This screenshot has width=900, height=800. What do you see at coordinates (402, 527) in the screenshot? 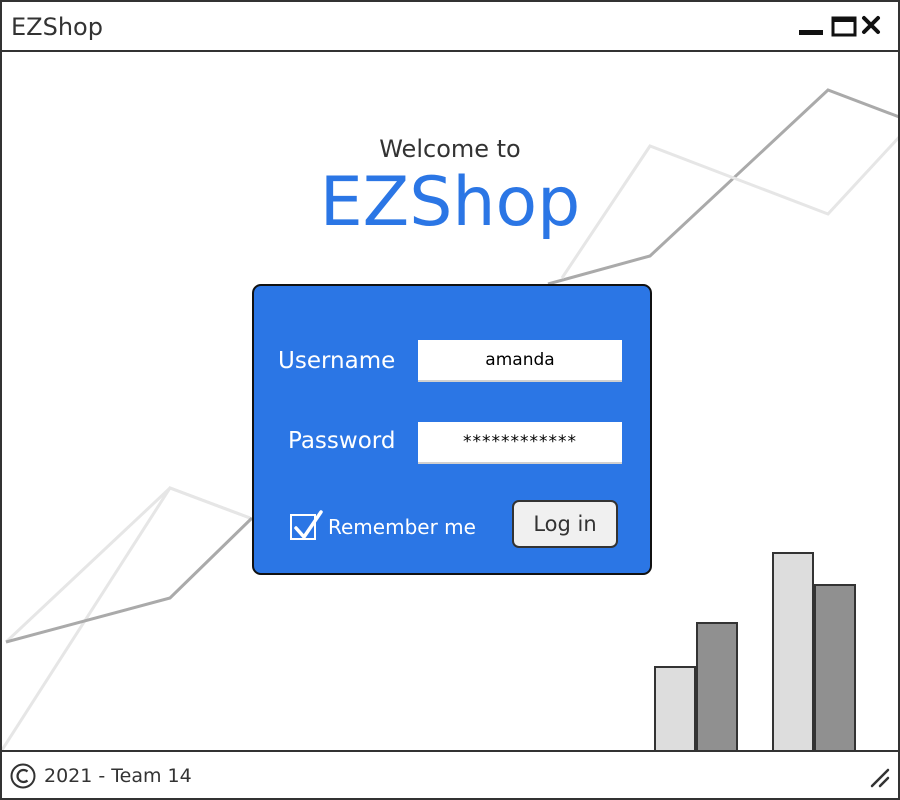
I see `remember-me-label: Remember me` at bounding box center [402, 527].